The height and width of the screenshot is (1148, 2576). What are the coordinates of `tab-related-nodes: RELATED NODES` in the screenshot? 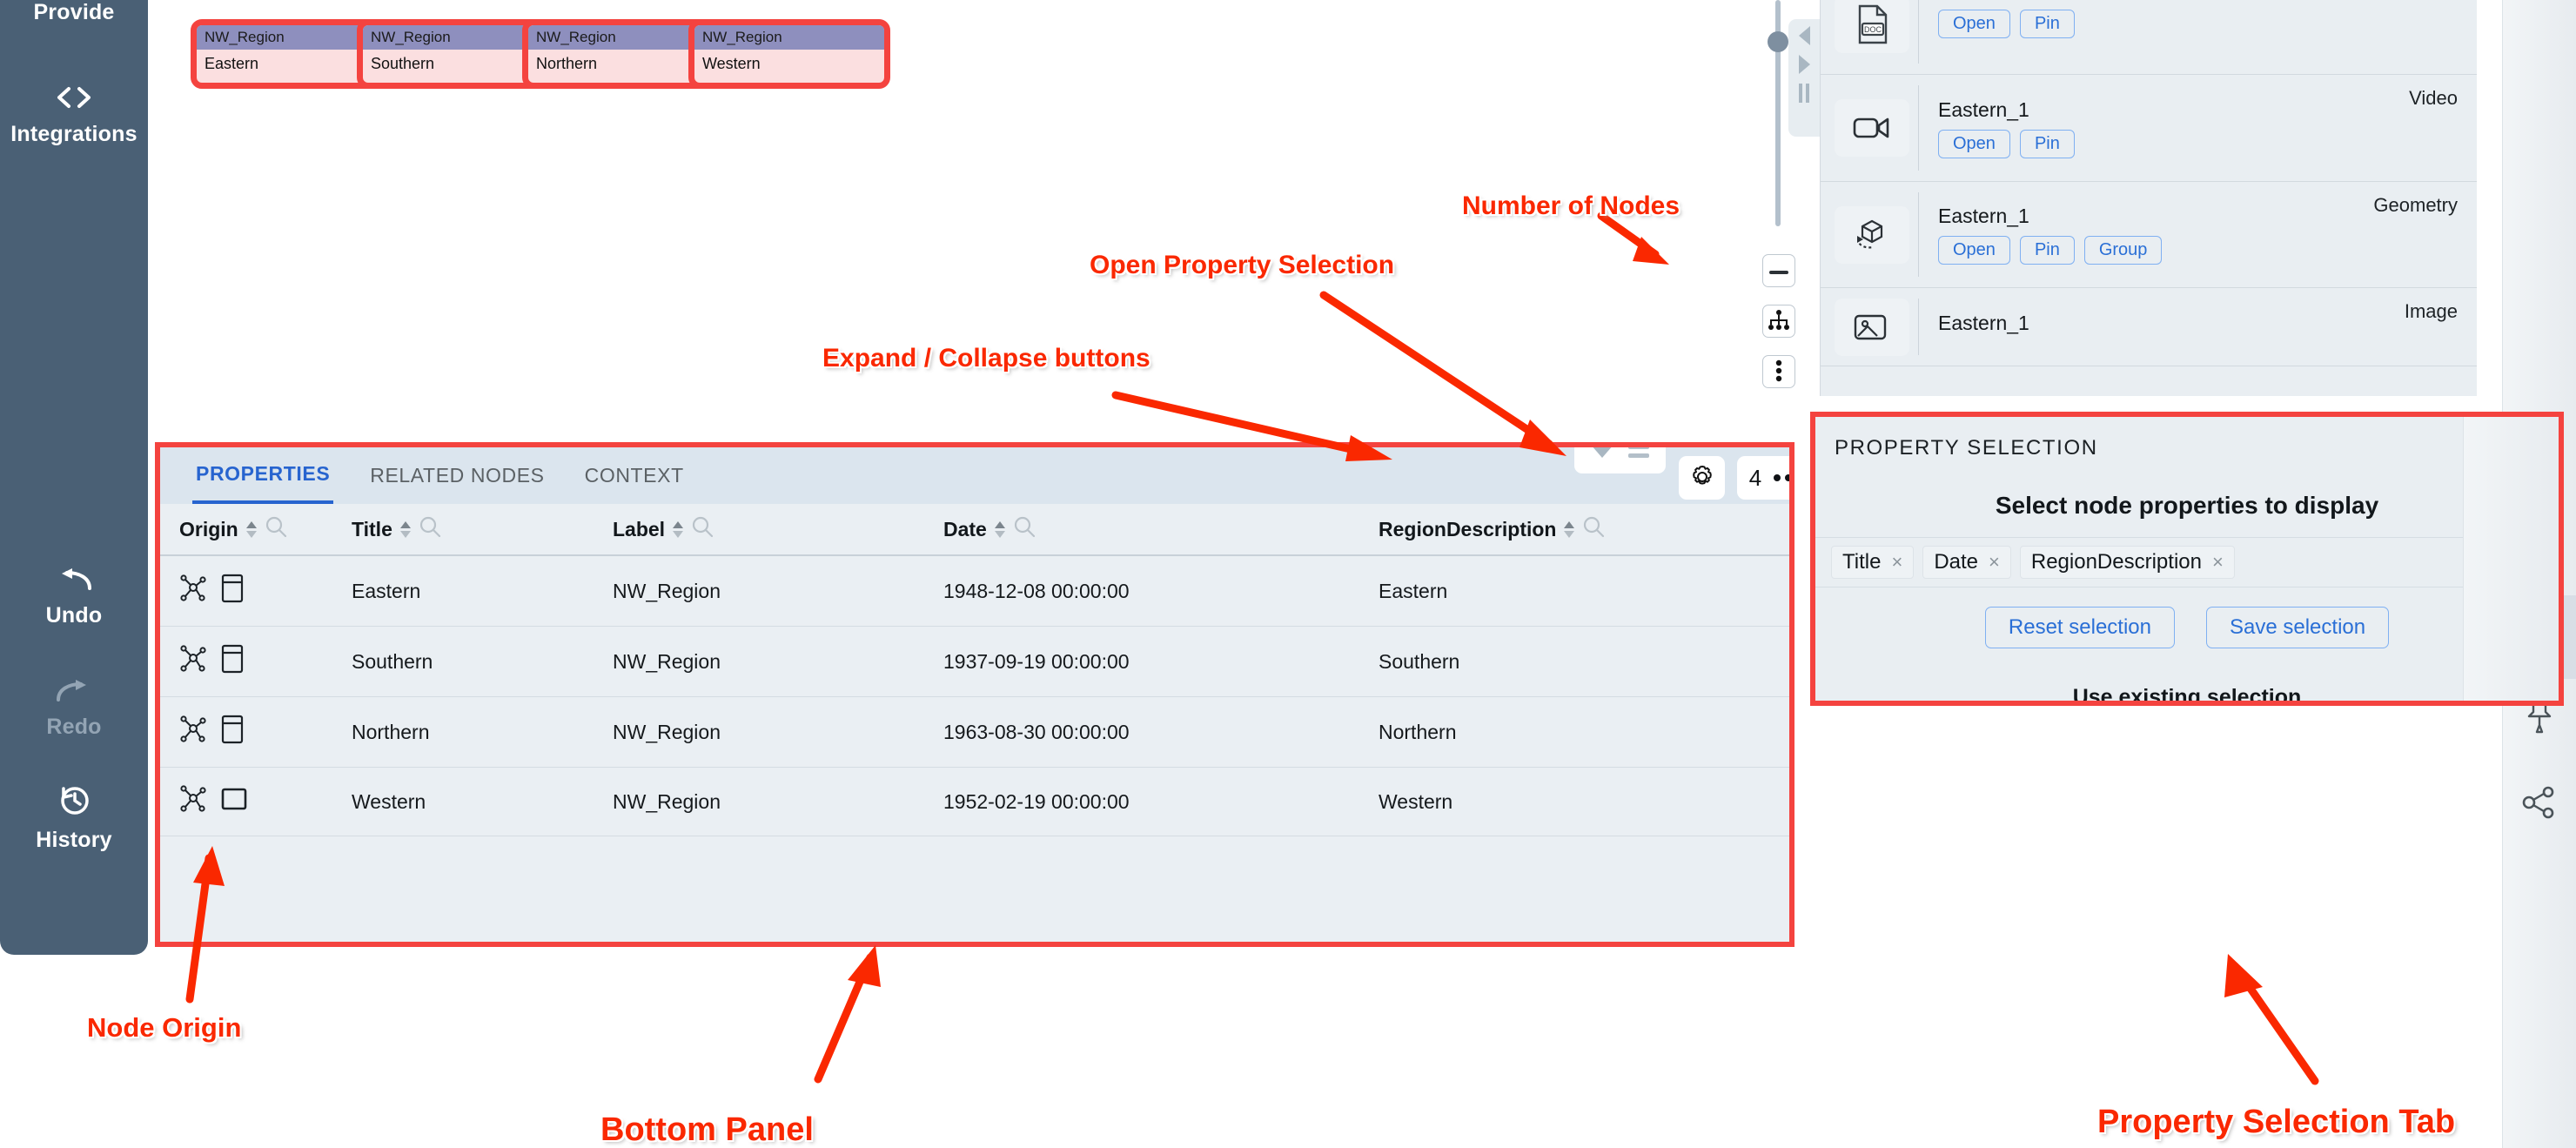 It's located at (456, 475).